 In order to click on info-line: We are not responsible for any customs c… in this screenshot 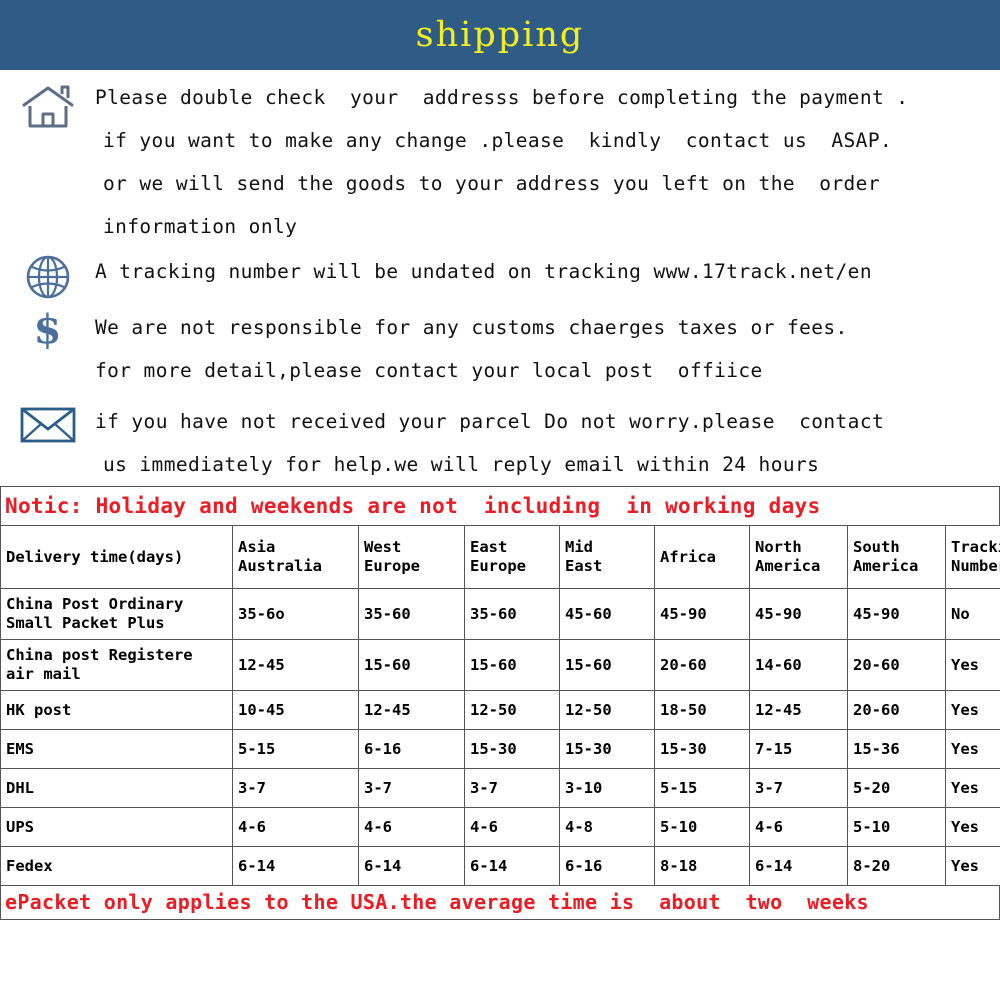, I will do `click(471, 327)`.